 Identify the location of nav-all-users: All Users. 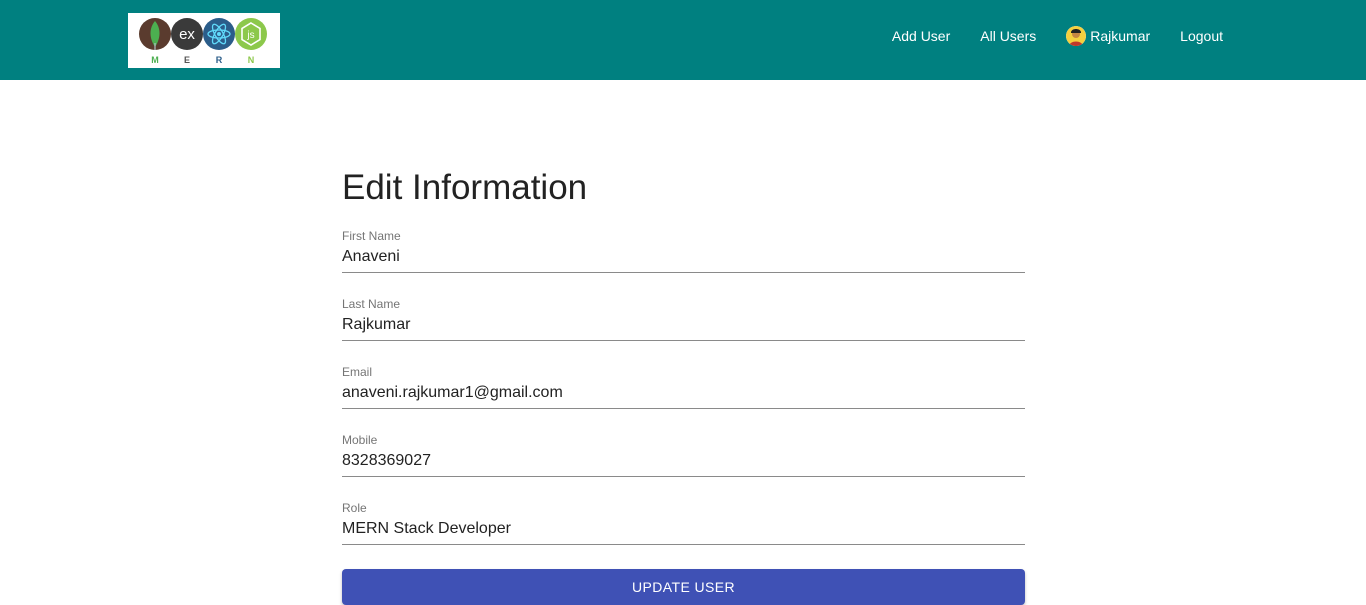
(1008, 36).